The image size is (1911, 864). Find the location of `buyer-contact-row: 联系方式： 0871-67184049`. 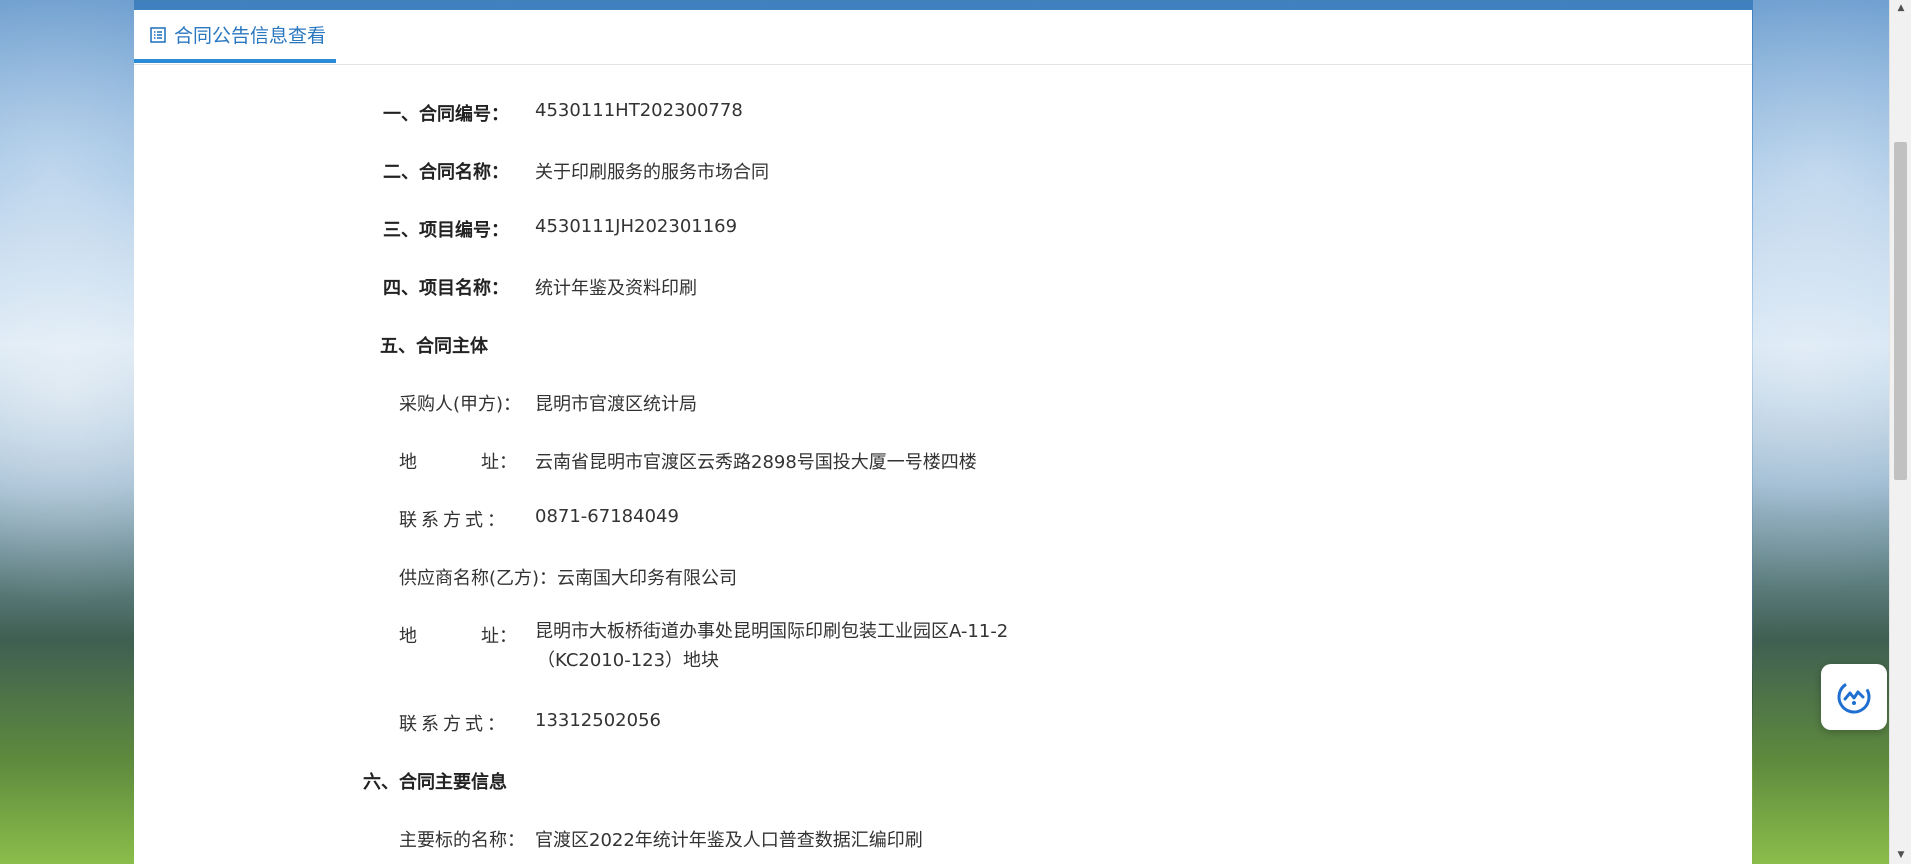

buyer-contact-row: 联系方式： 0871-67184049 is located at coordinates (539, 519).